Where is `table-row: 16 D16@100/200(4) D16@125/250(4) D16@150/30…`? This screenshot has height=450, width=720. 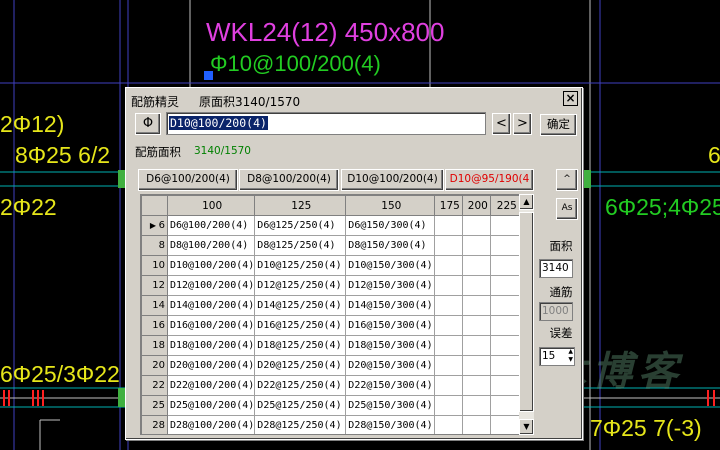 table-row: 16 D16@100/200(4) D16@125/250(4) D16@150/30… is located at coordinates (331, 325).